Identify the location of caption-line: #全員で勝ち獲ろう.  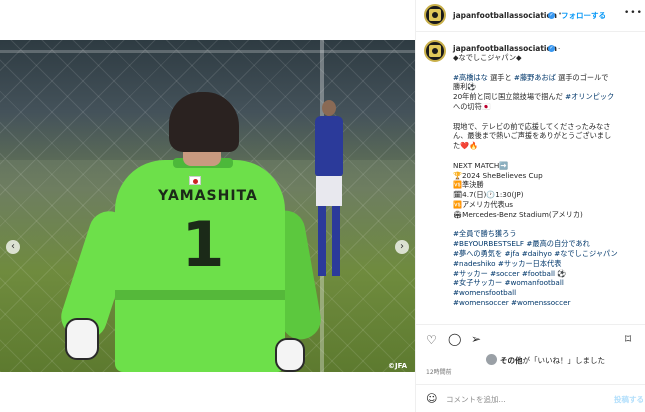
(546, 234).